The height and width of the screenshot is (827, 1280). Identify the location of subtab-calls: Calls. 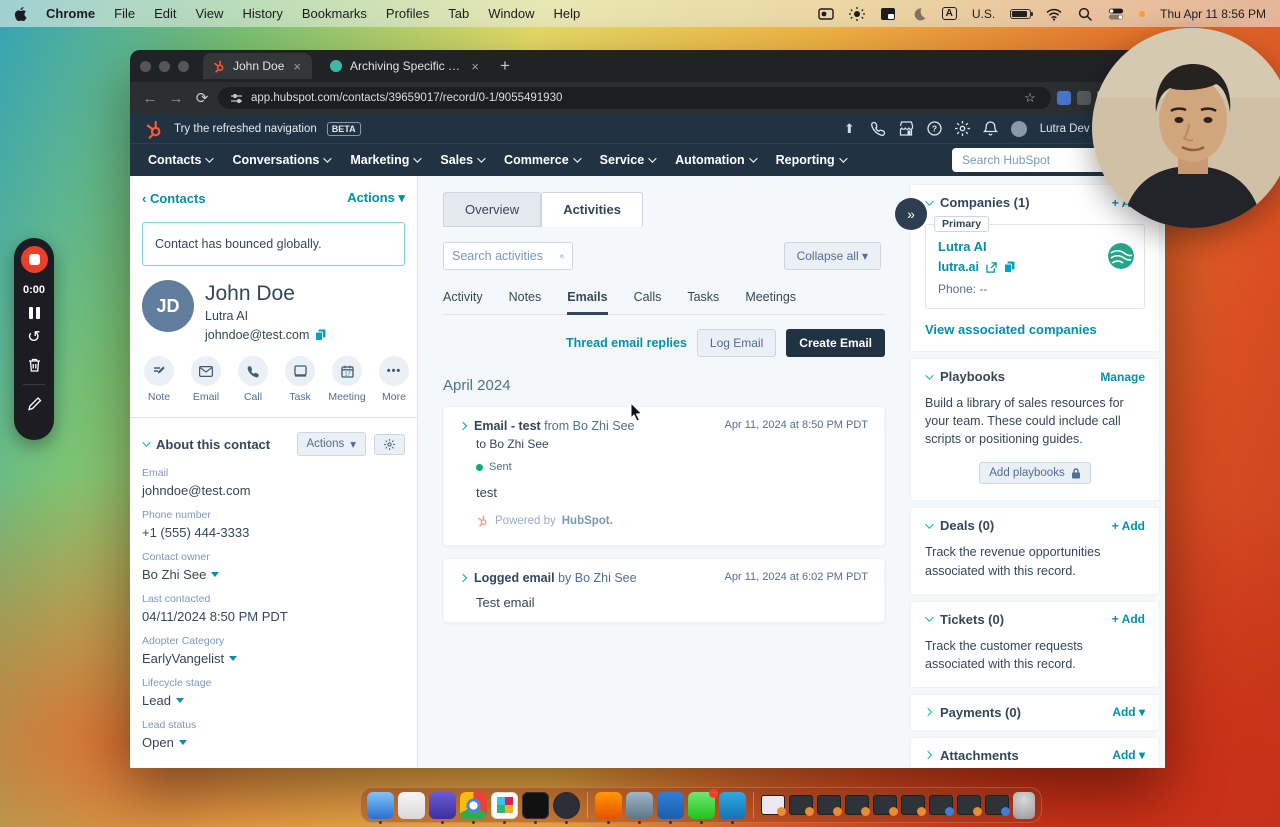
(648, 302).